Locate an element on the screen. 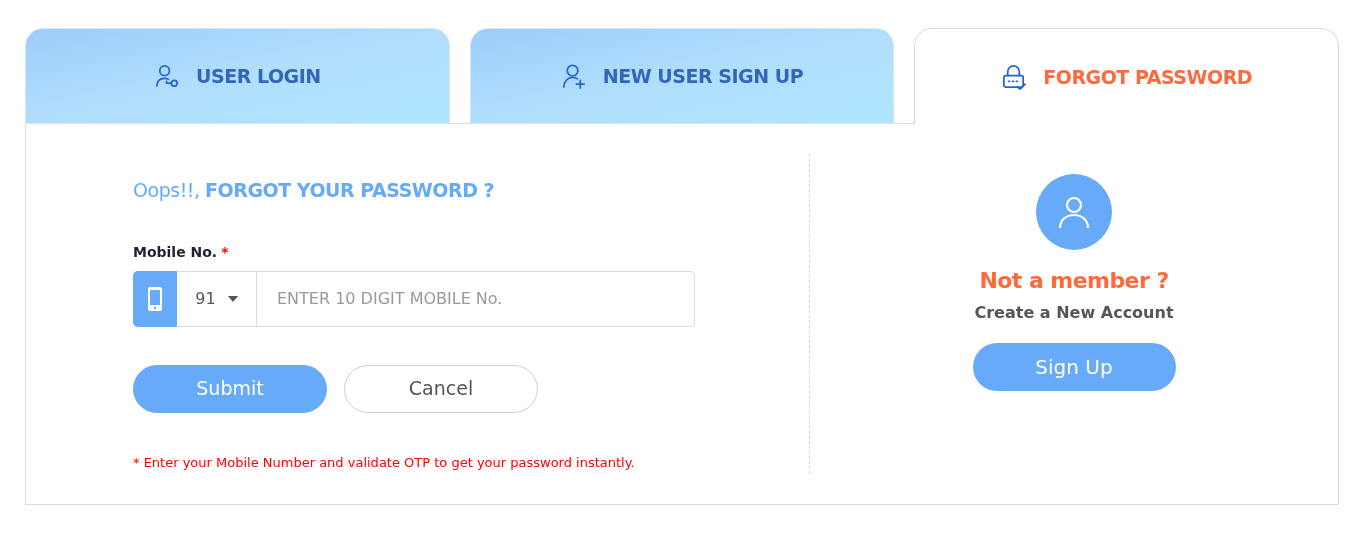 Image resolution: width=1364 pixels, height=537 pixels. sign-up-button: Sign Up is located at coordinates (1074, 367).